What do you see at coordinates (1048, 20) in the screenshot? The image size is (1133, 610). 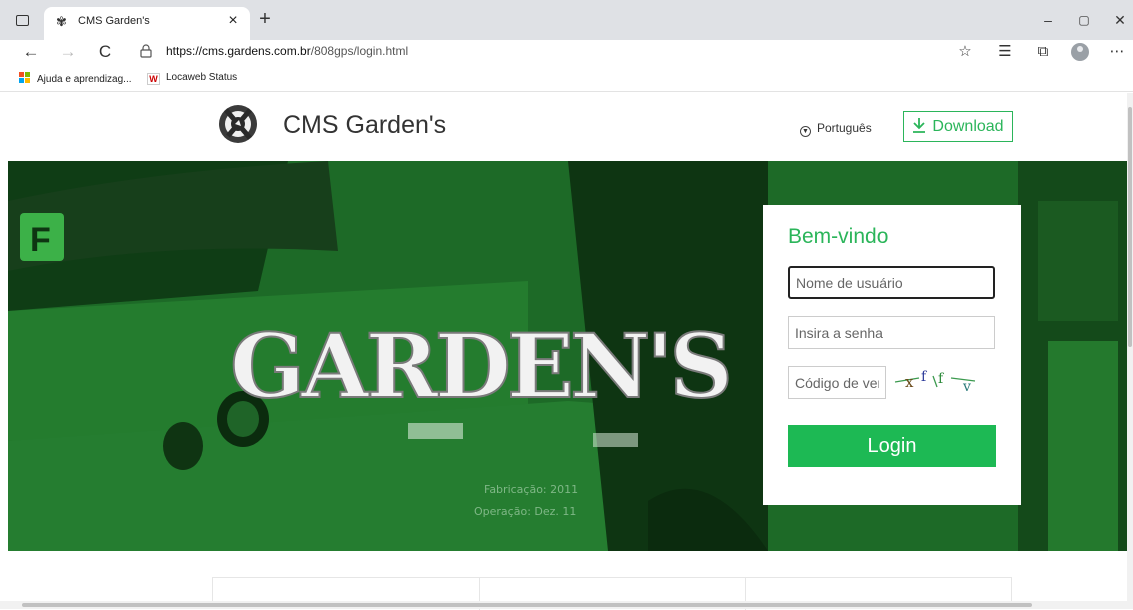 I see `minimize-button: –` at bounding box center [1048, 20].